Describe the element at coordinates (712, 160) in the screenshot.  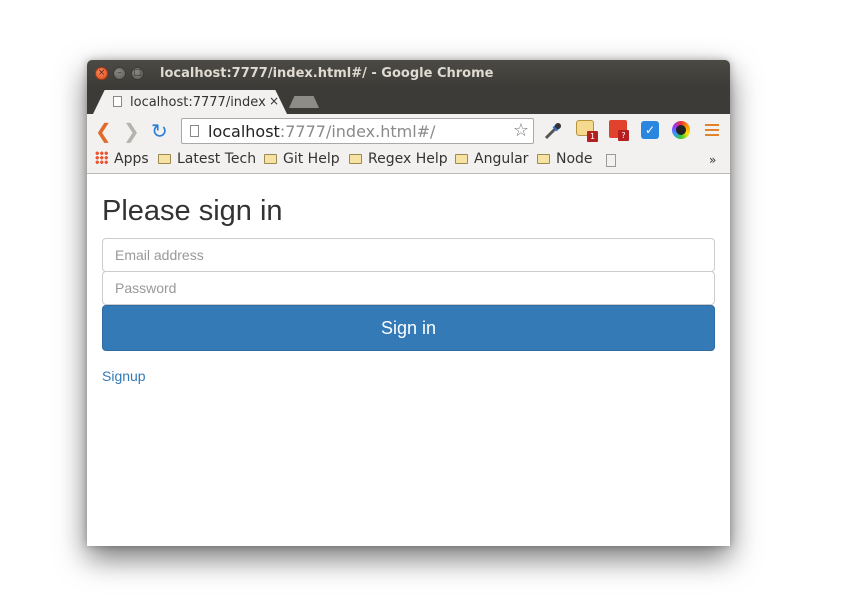
I see `bookmarks-overflow-icon: »` at that location.